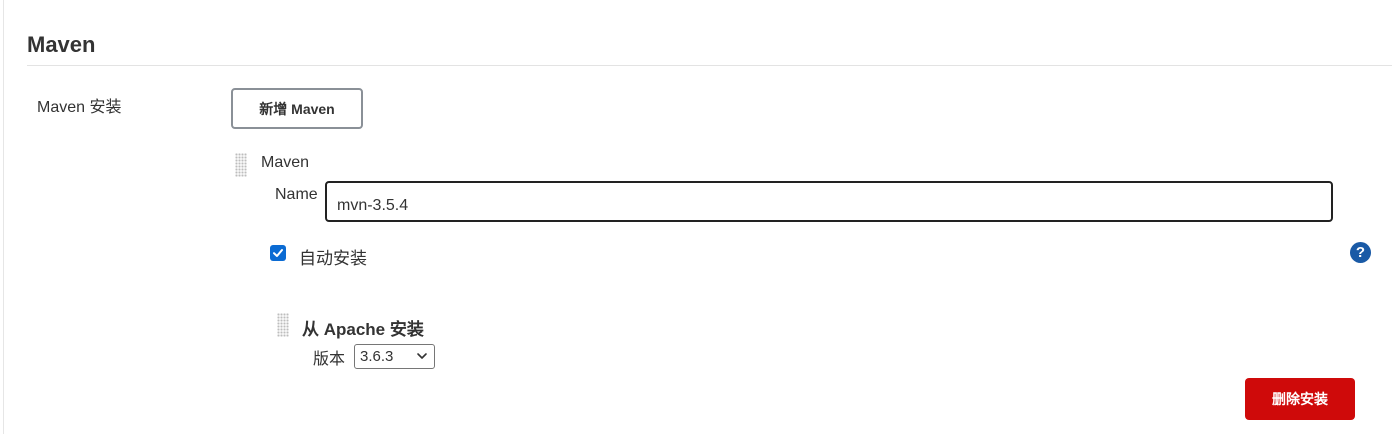 This screenshot has height=434, width=1392. Describe the element at coordinates (329, 359) in the screenshot. I see `version-label: 版本` at that location.